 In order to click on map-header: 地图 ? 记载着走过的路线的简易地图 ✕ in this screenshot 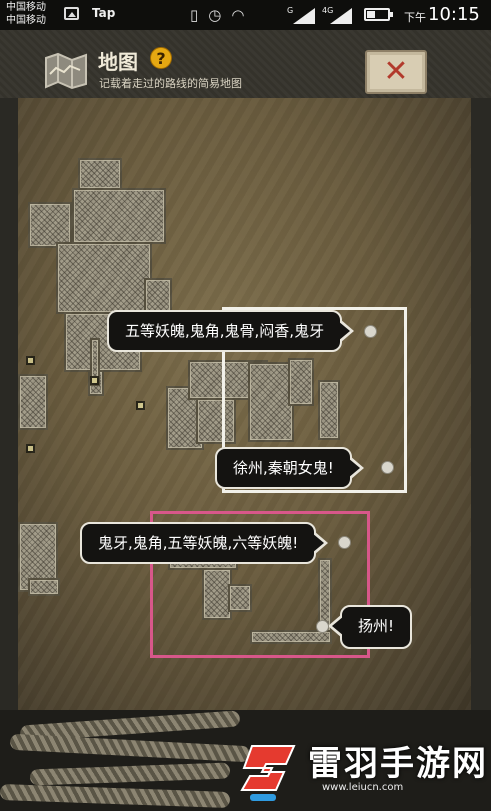, I will do `click(245, 64)`.